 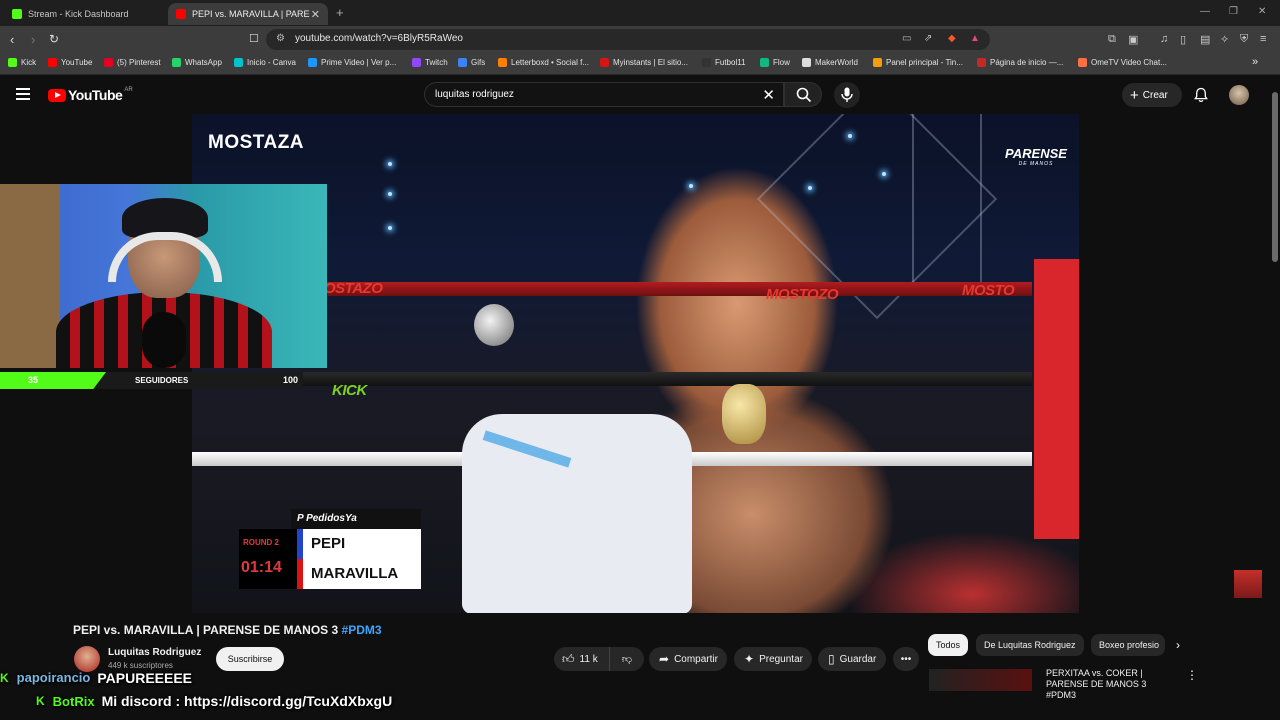 I want to click on voice-search-button, so click(x=847, y=95).